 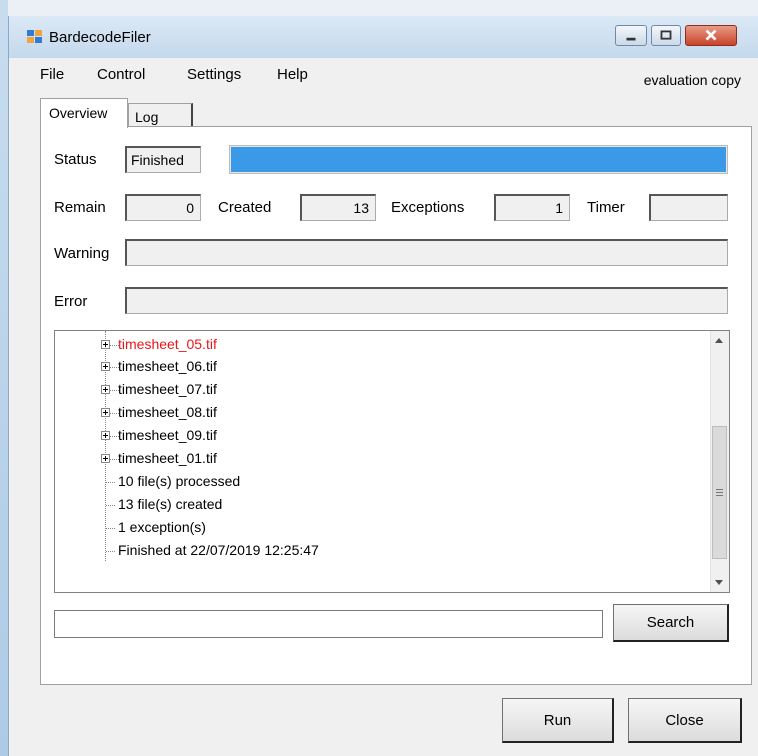 What do you see at coordinates (559, 208) in the screenshot?
I see `exceptions-value: 1` at bounding box center [559, 208].